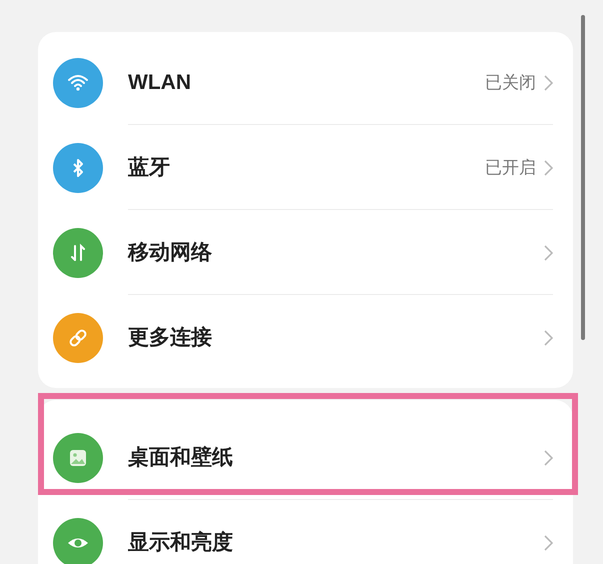 This screenshot has width=603, height=564. Describe the element at coordinates (336, 338) in the screenshot. I see `setting-label: 更多连接` at that location.